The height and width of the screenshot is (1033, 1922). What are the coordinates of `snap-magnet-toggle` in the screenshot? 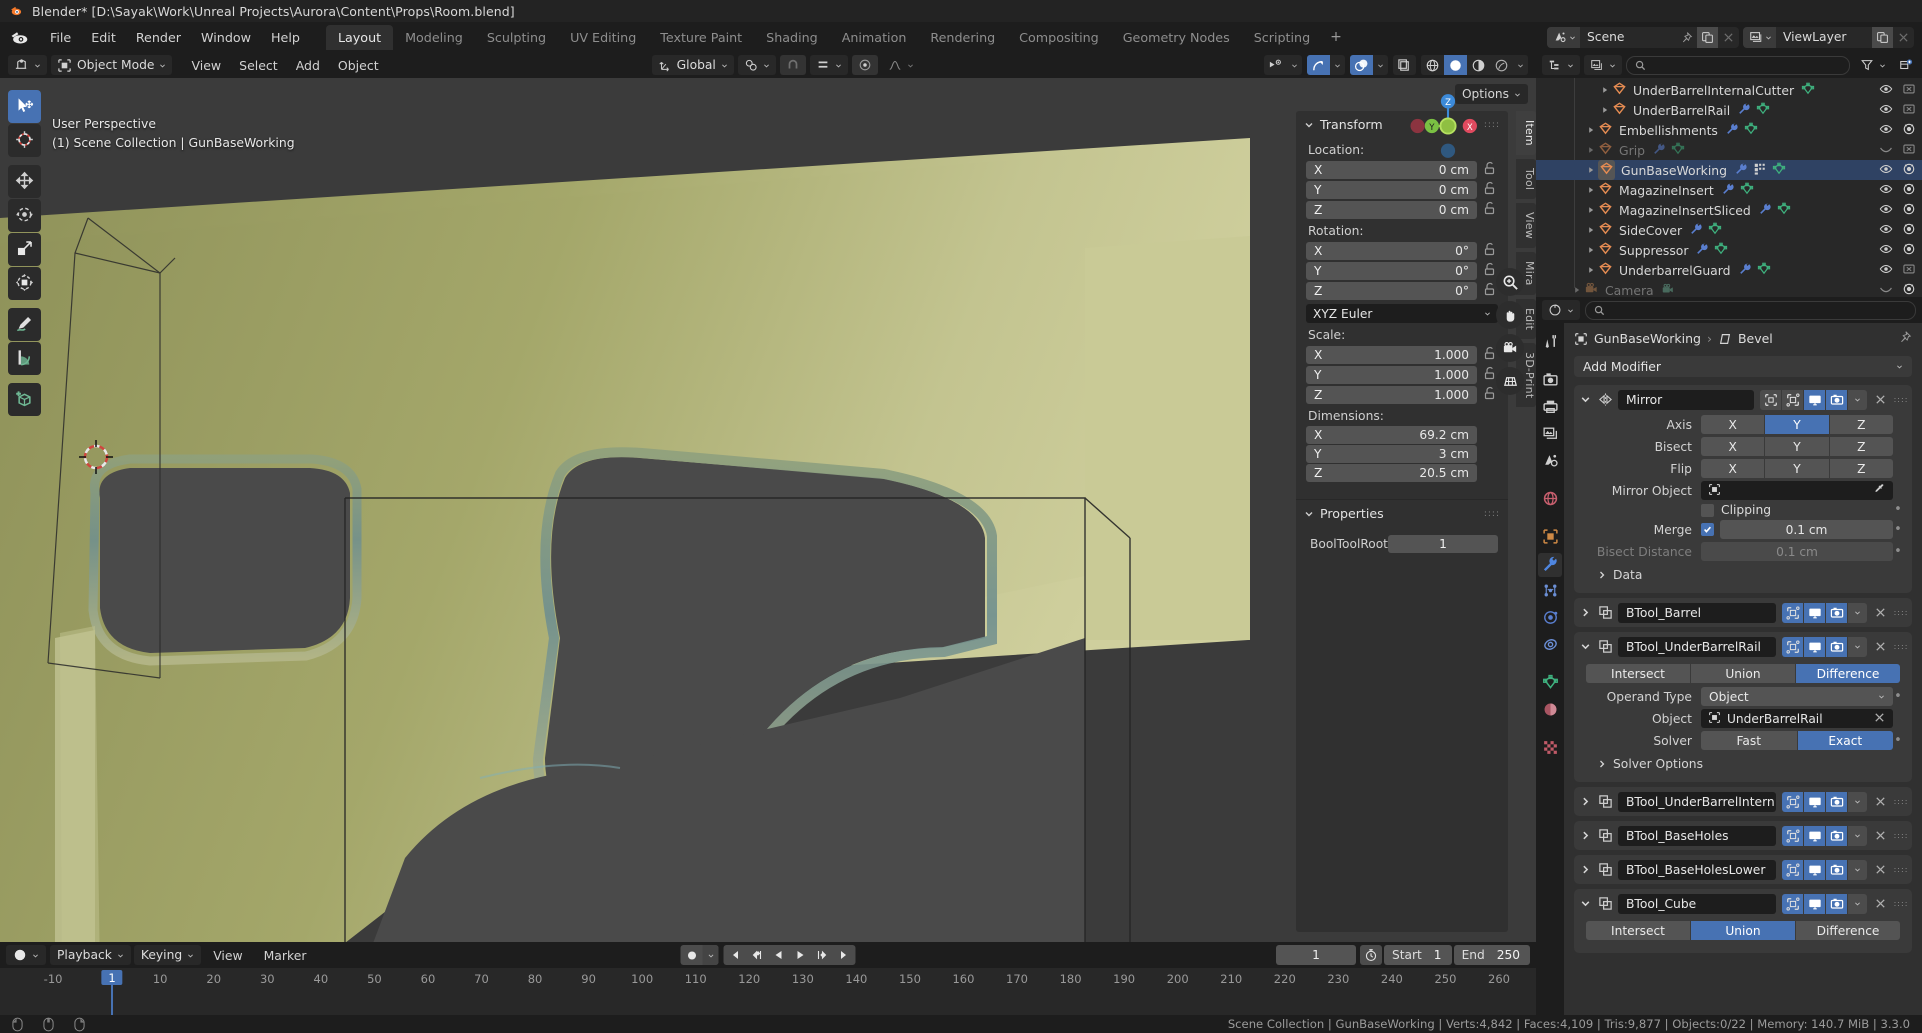 It's located at (792, 65).